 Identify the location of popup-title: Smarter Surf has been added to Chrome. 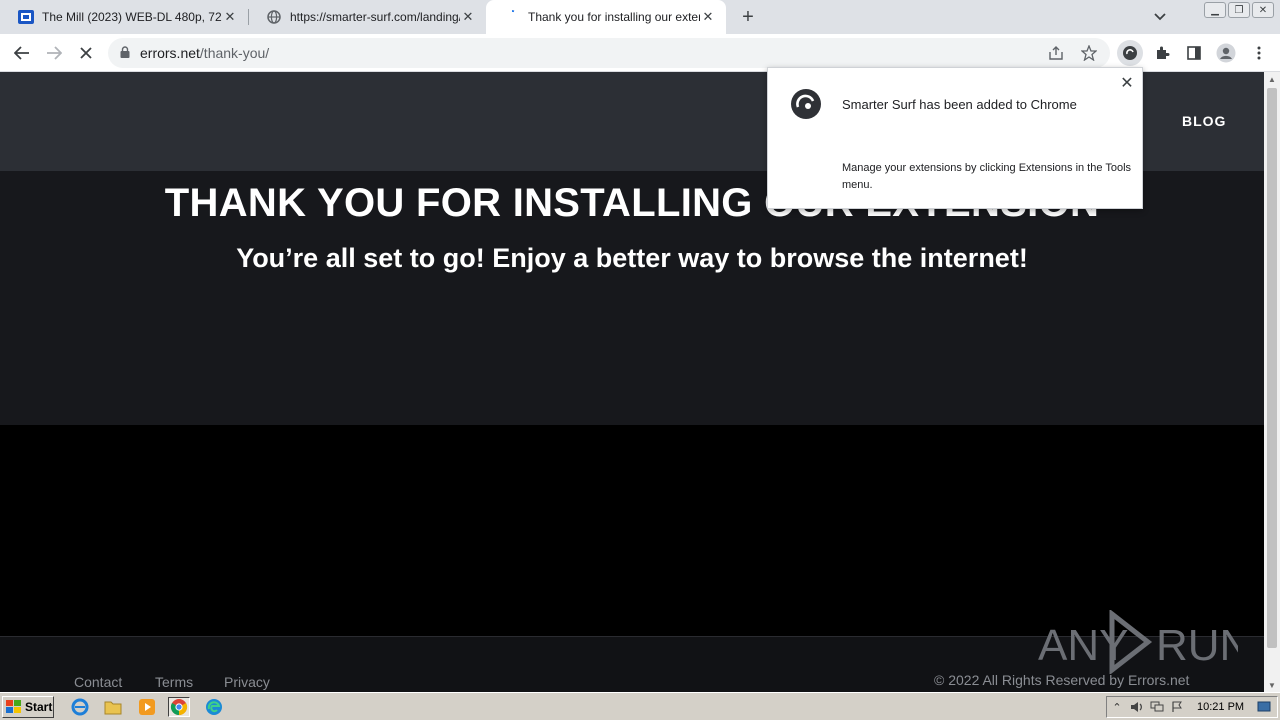
(959, 104).